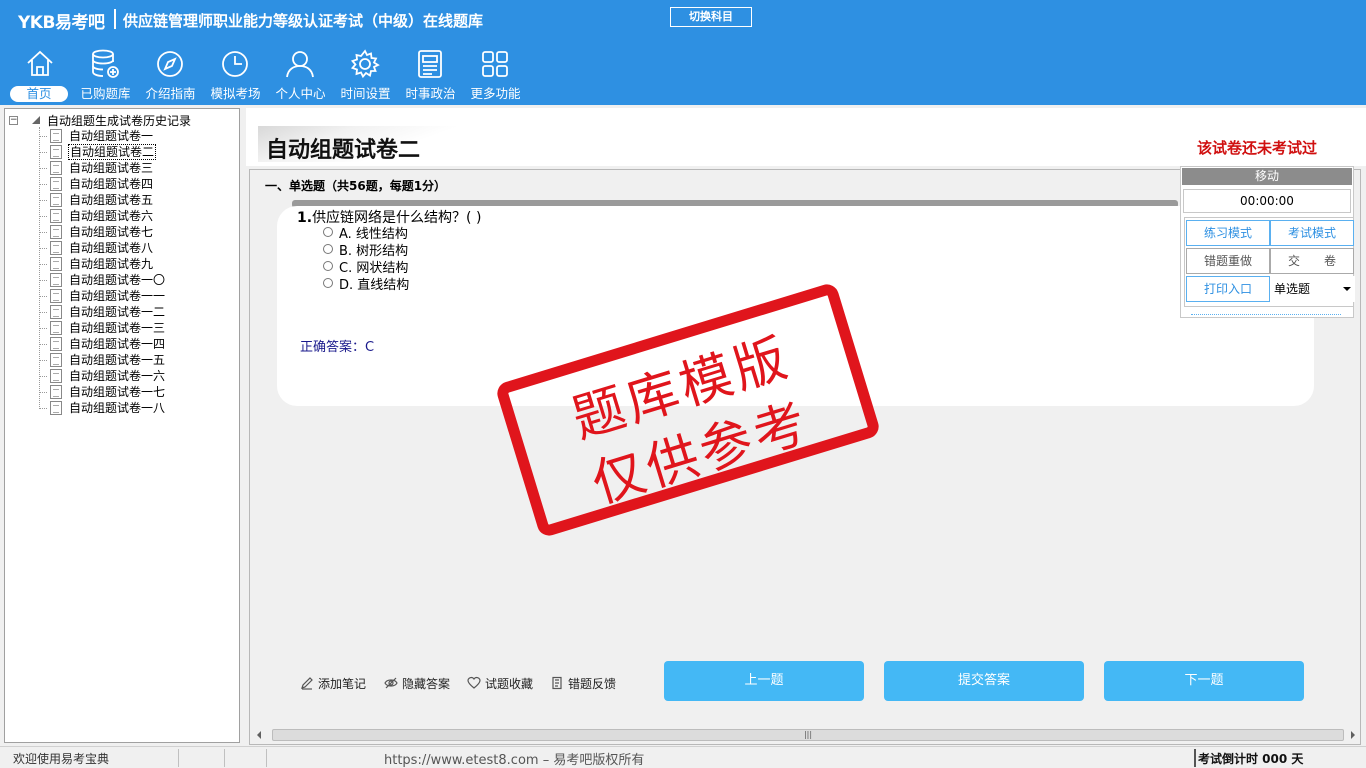  Describe the element at coordinates (711, 17) in the screenshot. I see `switch-subject-button: 切换科目` at that location.